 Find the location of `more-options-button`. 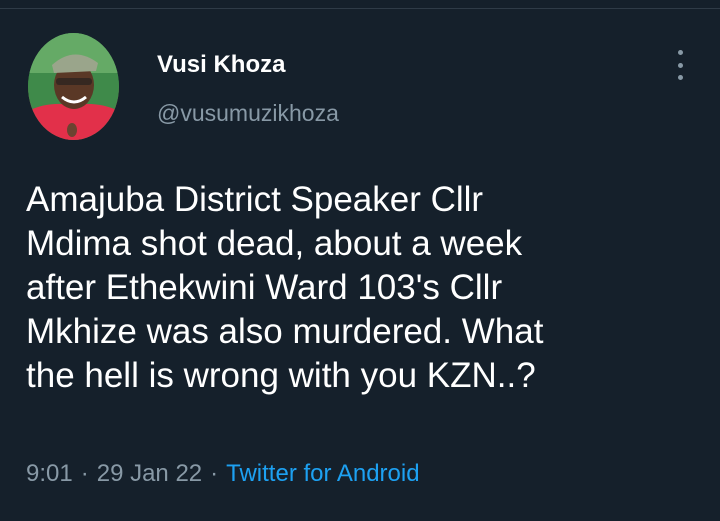

more-options-button is located at coordinates (680, 65).